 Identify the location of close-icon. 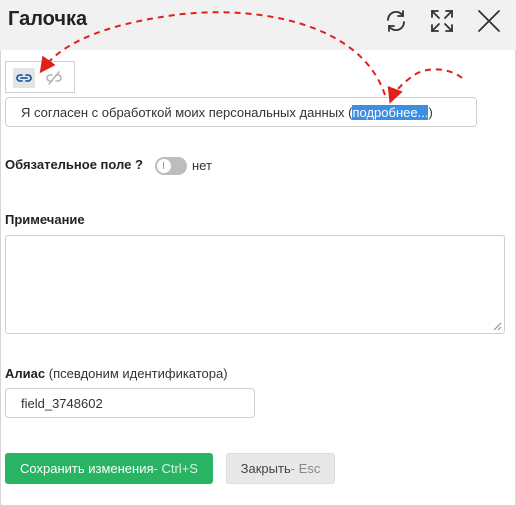
(489, 21).